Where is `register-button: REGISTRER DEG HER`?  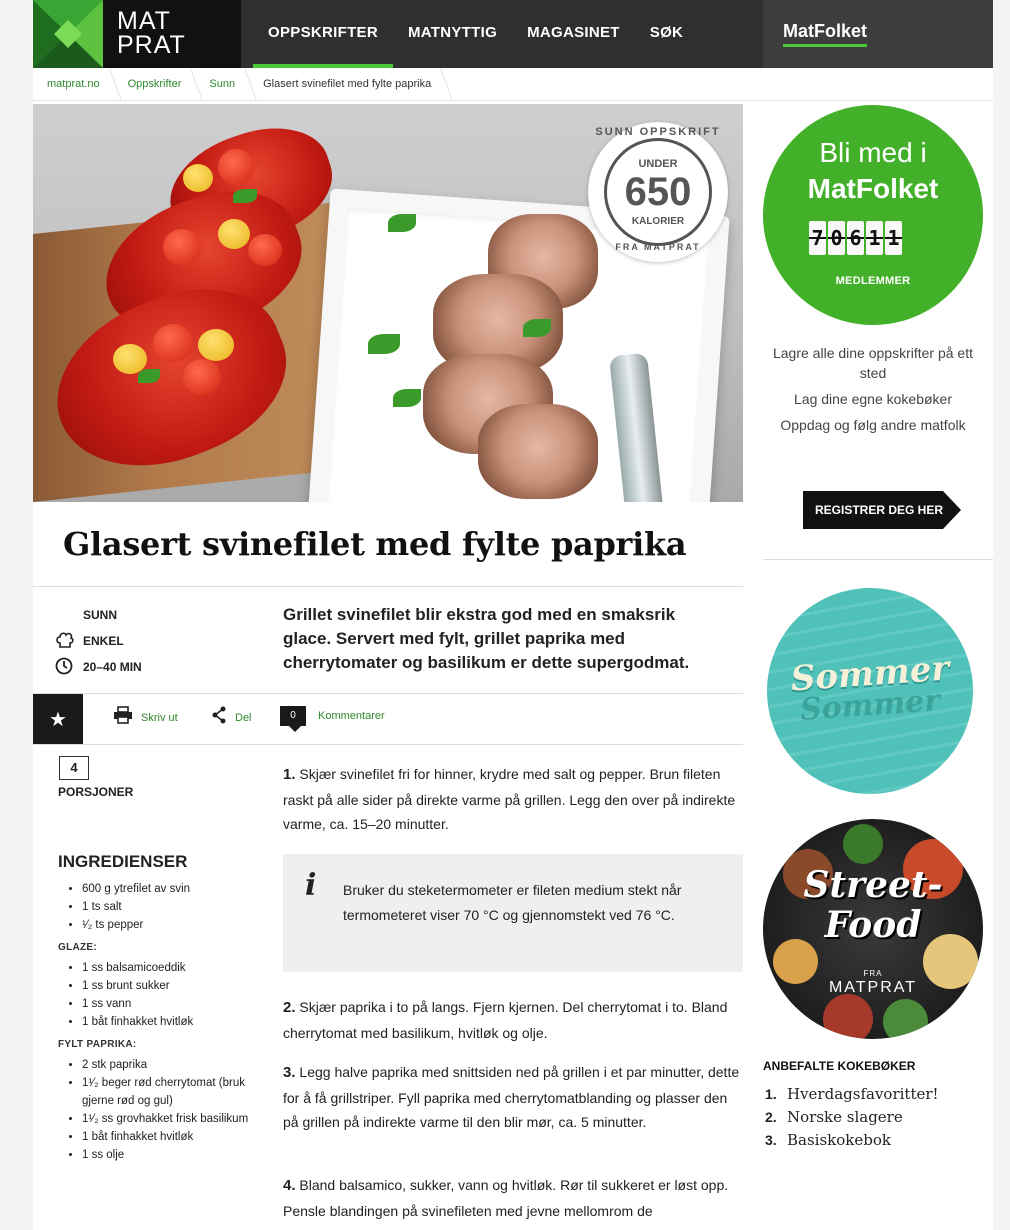 register-button: REGISTRER DEG HER is located at coordinates (882, 510).